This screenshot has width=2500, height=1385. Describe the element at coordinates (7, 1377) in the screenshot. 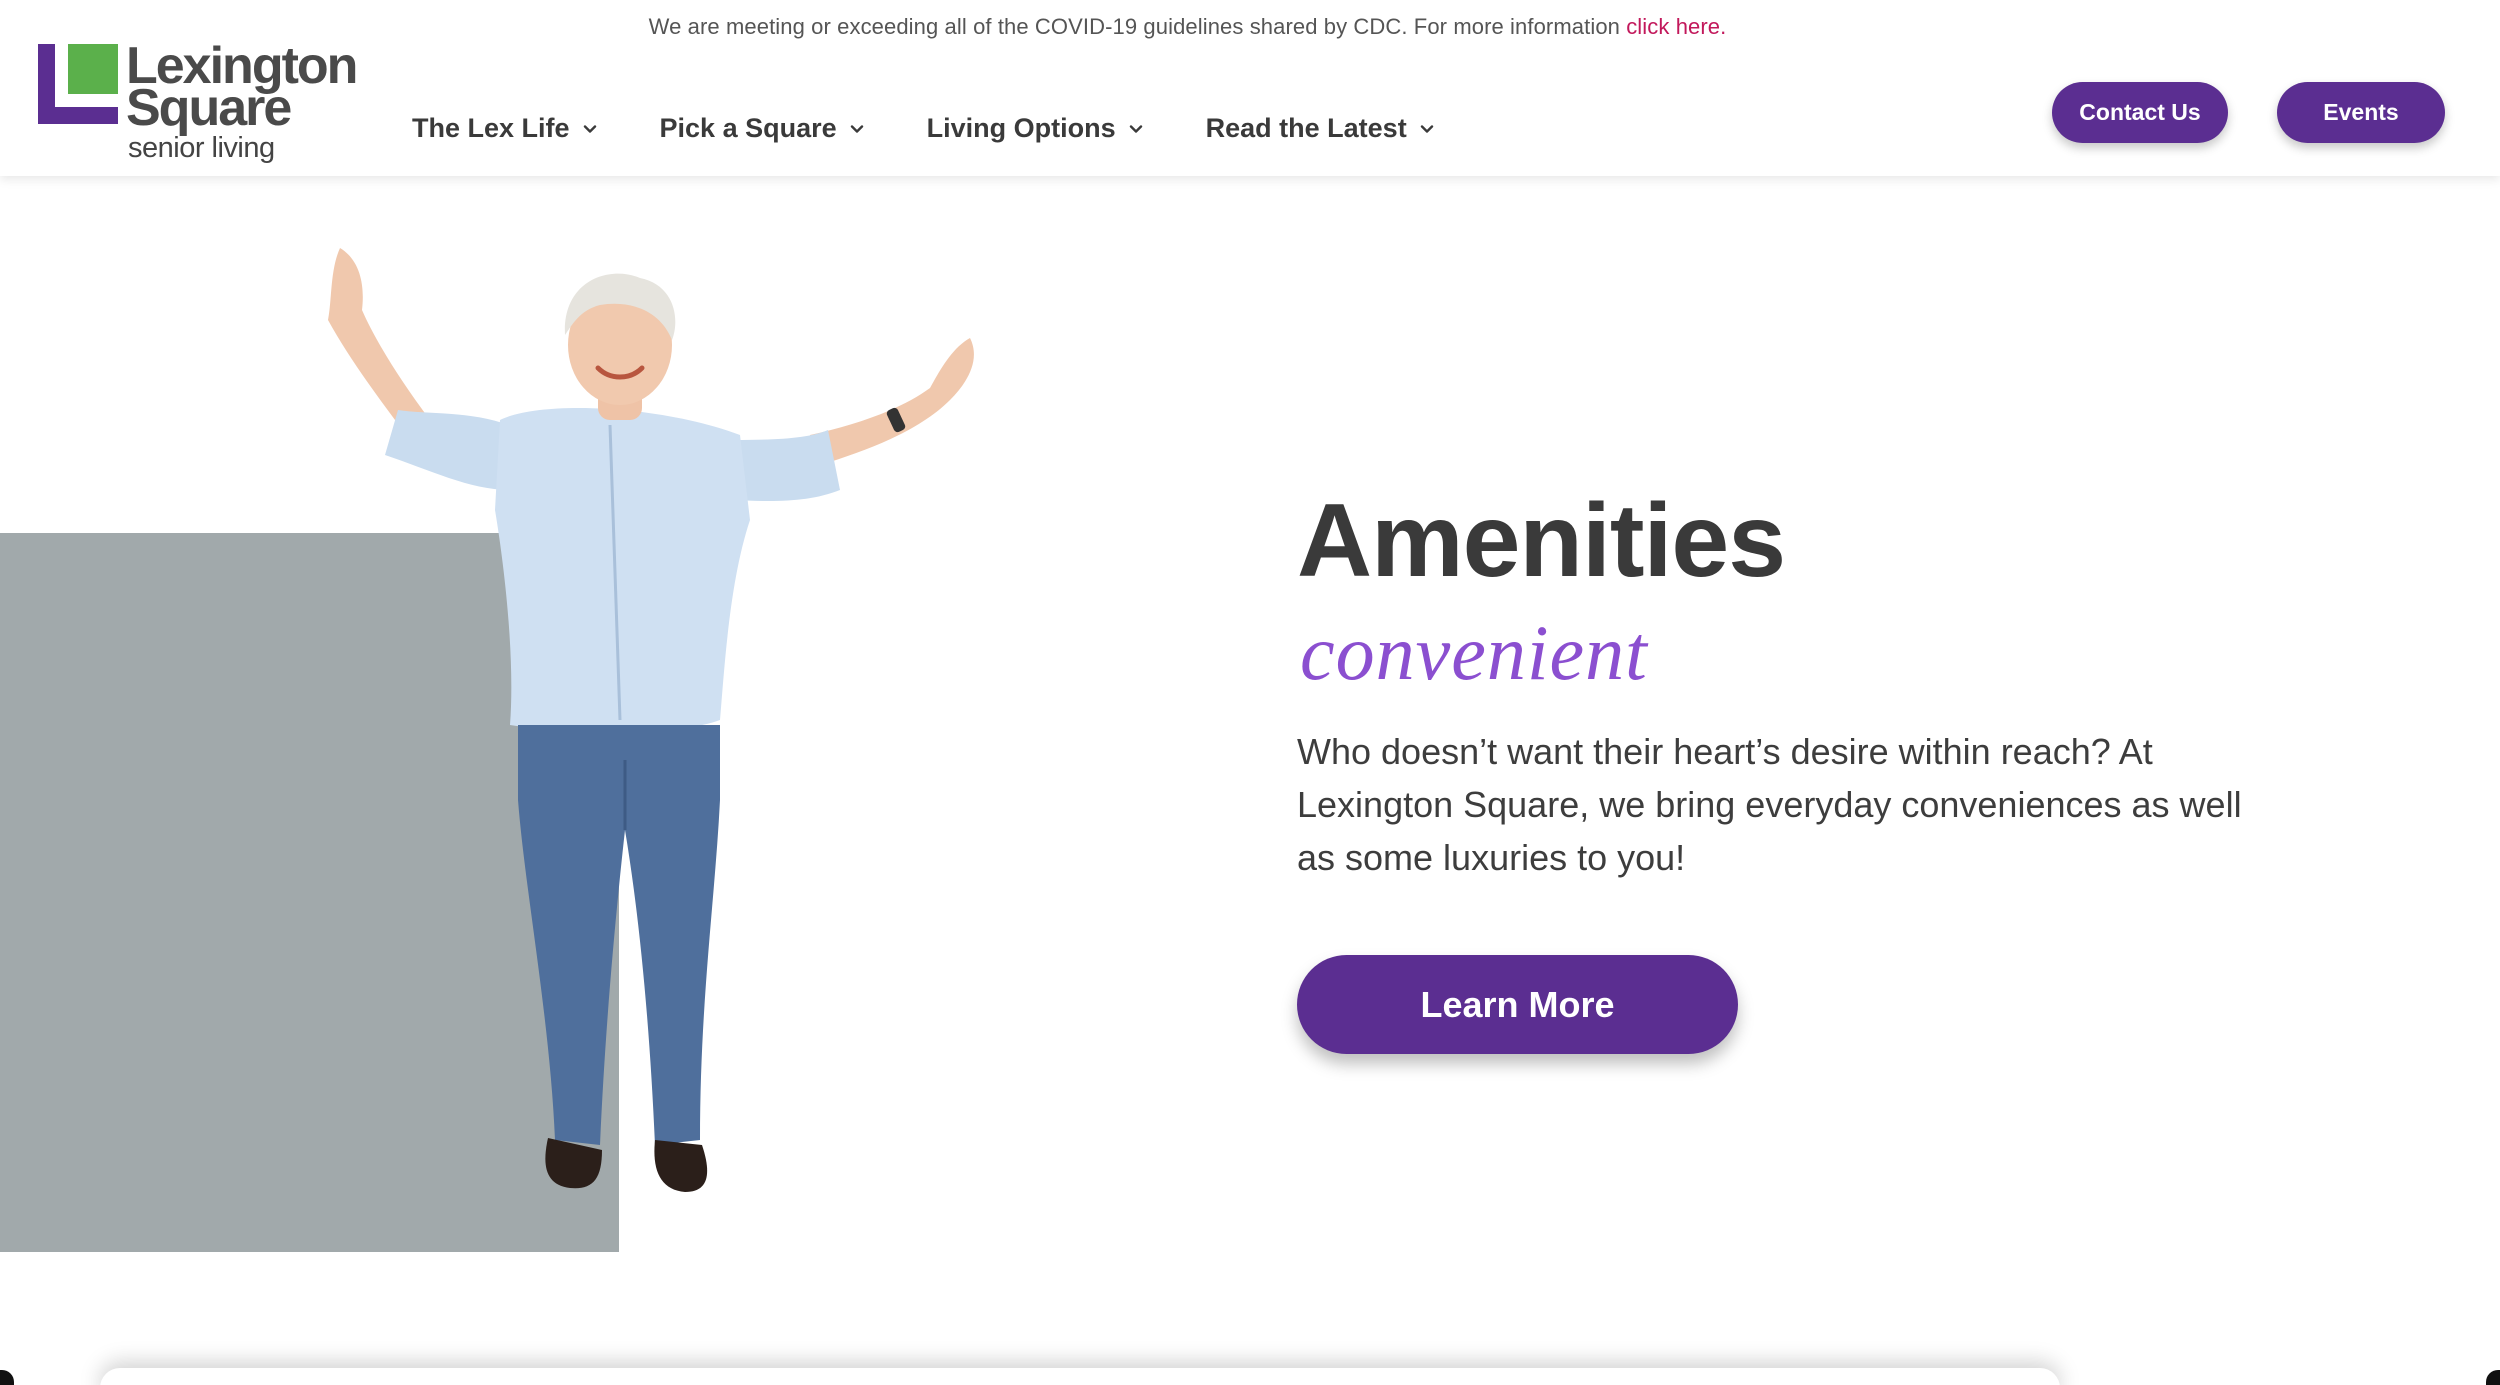

I see `window-corner-left` at that location.